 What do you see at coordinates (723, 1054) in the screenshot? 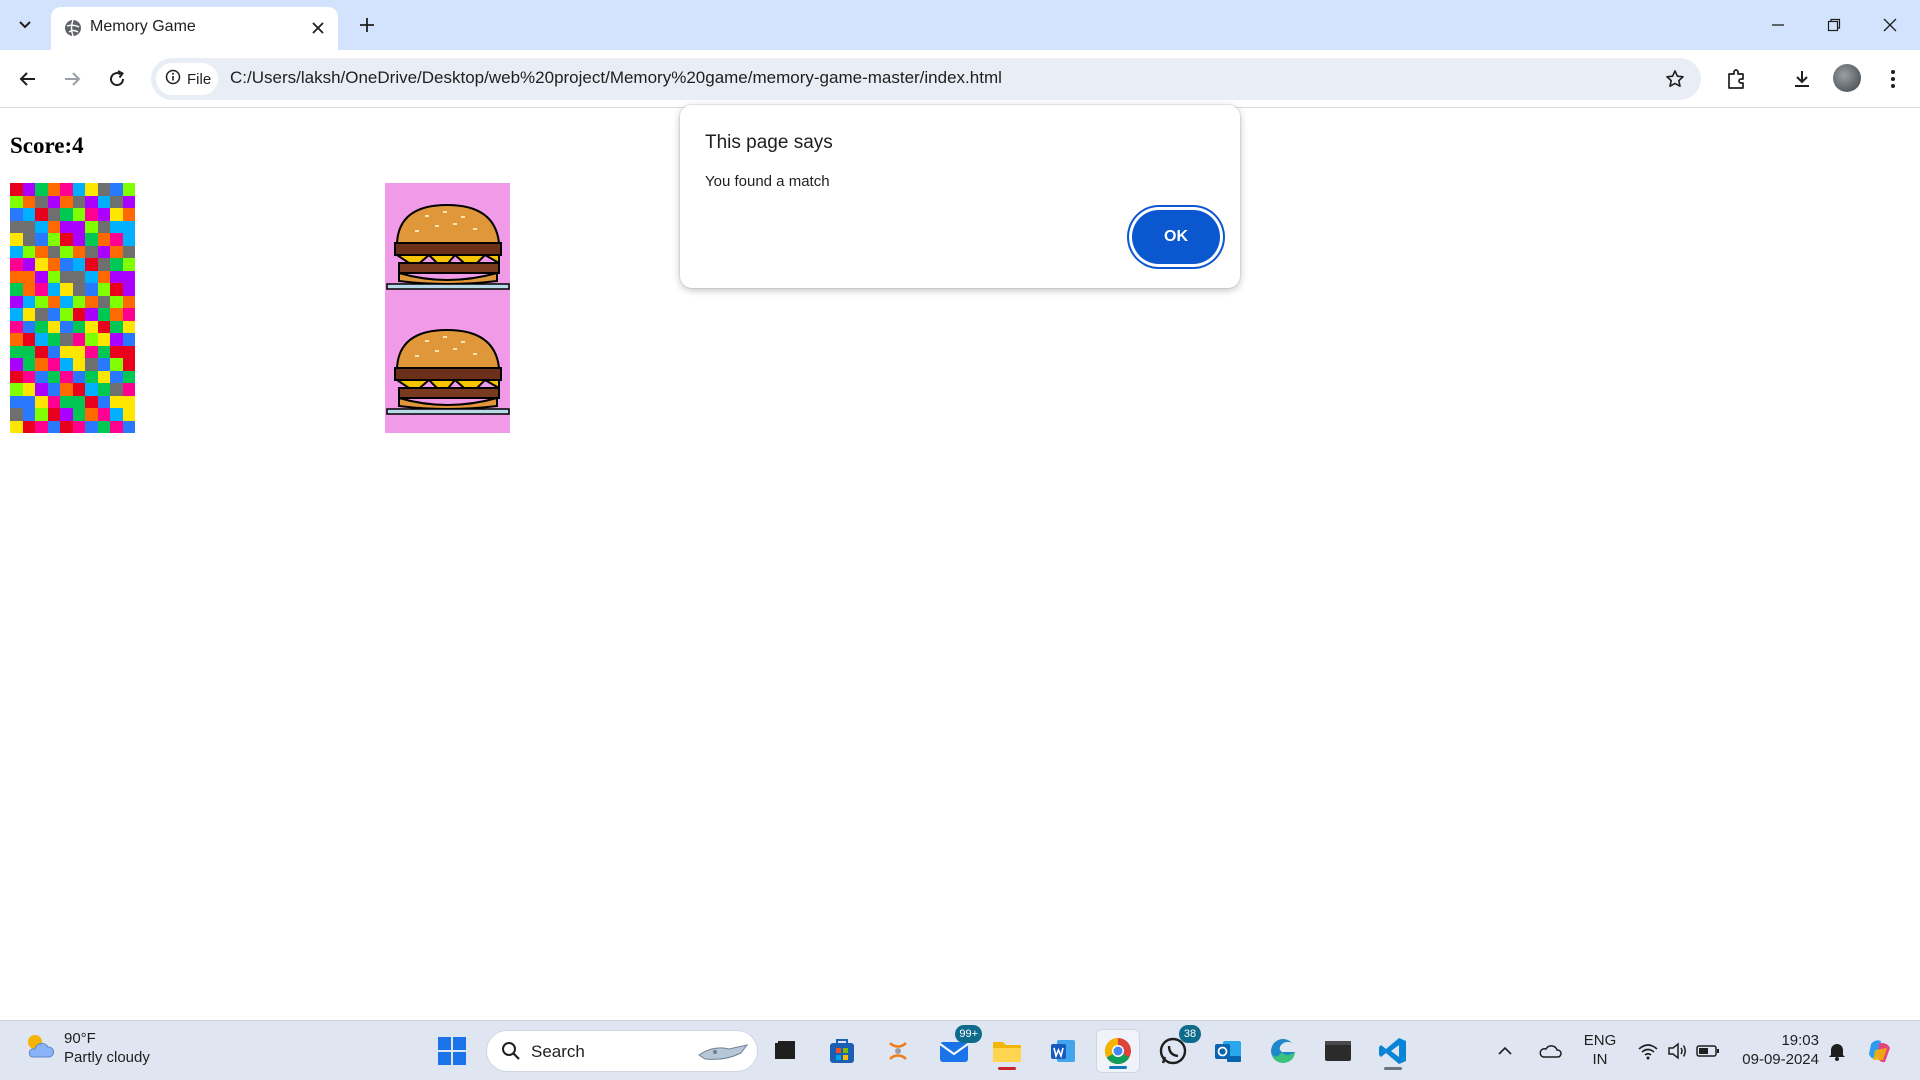
I see `search-highlight-icon` at bounding box center [723, 1054].